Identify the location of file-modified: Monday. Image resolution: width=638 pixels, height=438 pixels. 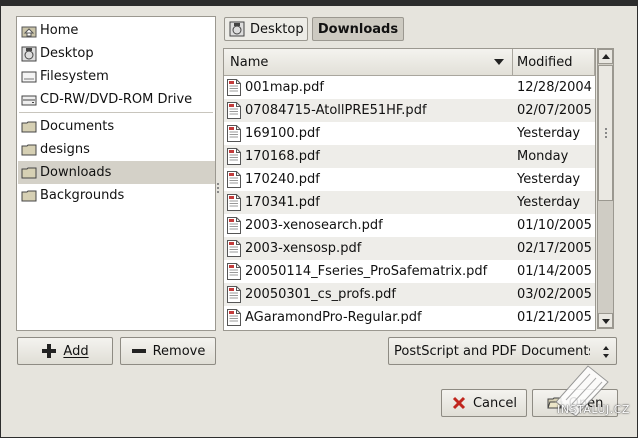
(543, 156).